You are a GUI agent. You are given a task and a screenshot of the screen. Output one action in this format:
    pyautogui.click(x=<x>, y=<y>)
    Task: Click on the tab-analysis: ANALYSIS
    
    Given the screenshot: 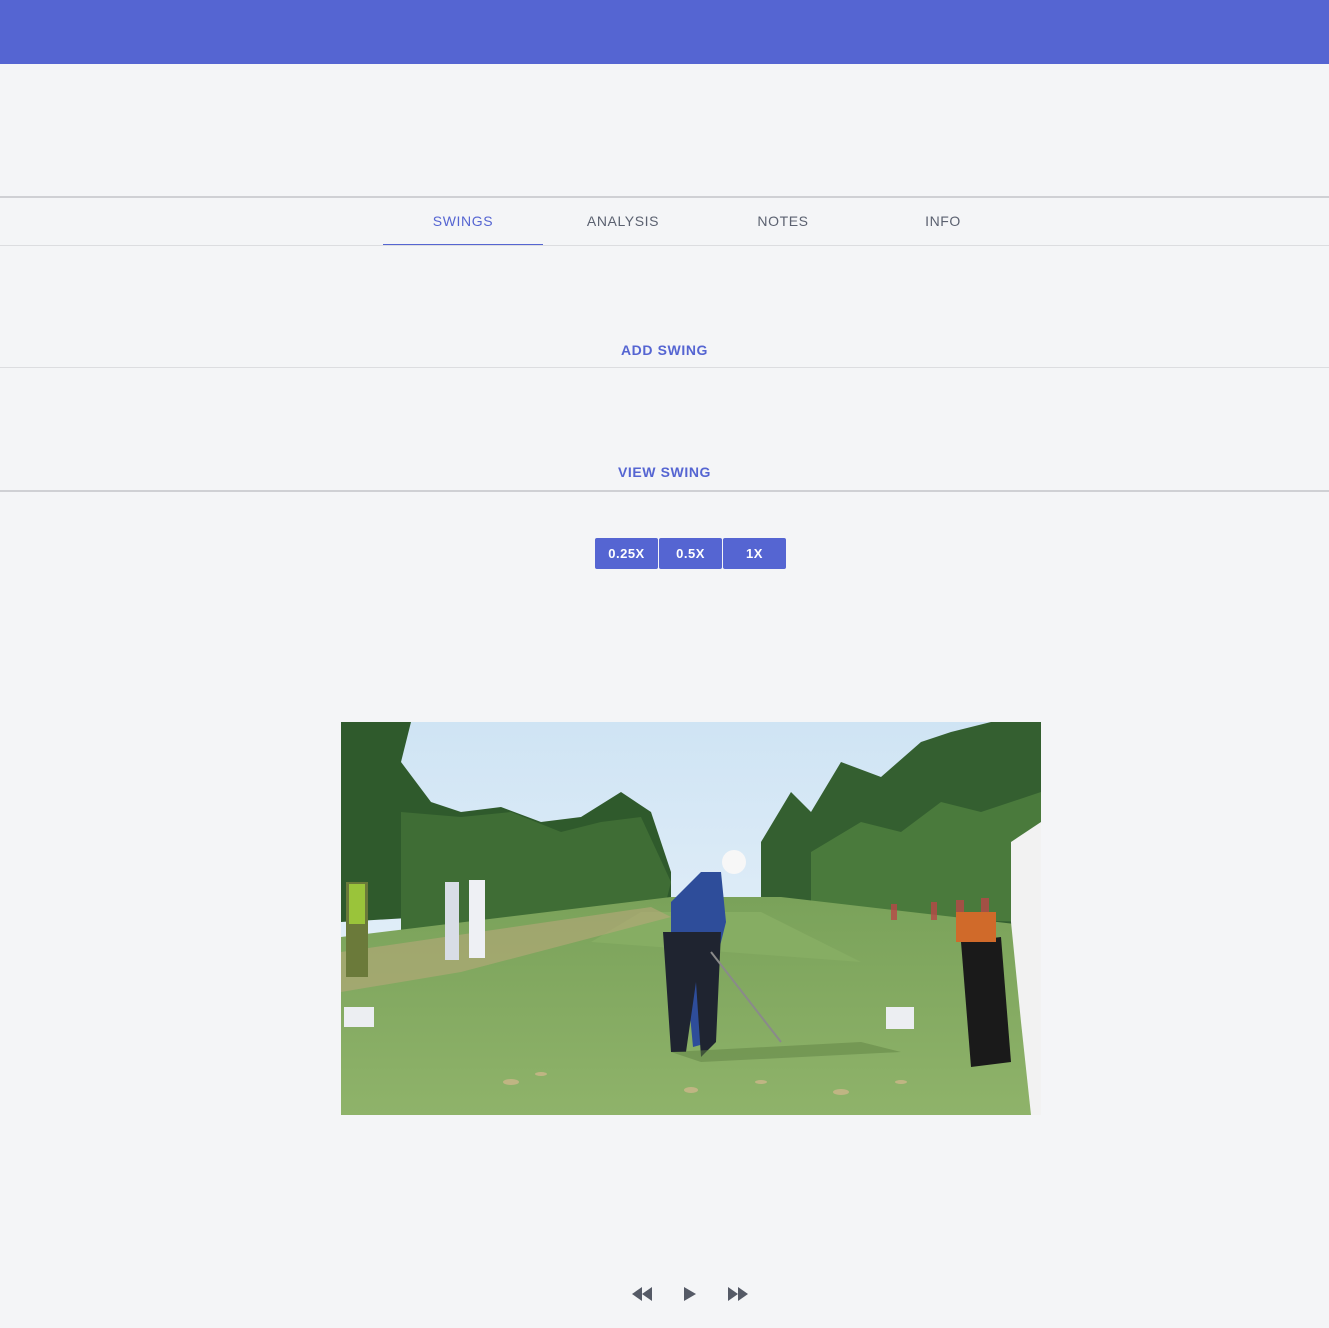 What is the action you would take?
    pyautogui.click(x=623, y=222)
    